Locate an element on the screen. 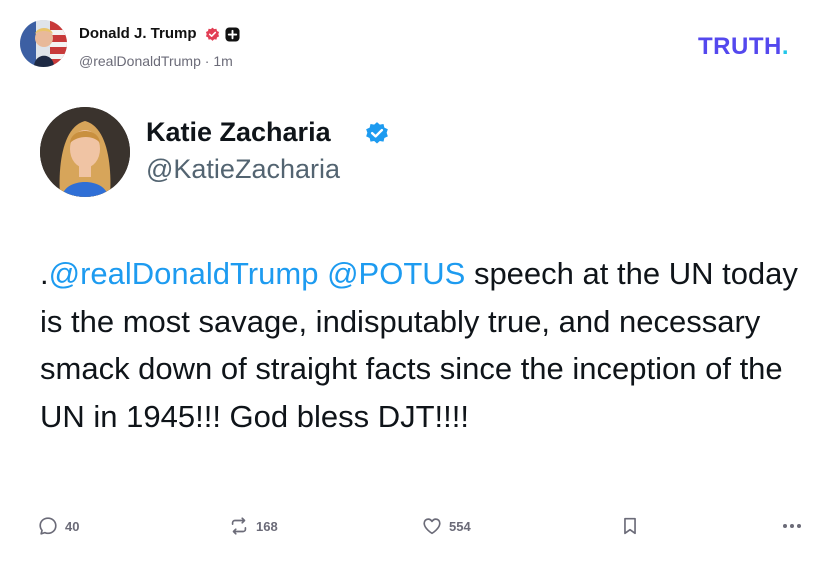 The image size is (840, 562). reply-count: 40 is located at coordinates (72, 526).